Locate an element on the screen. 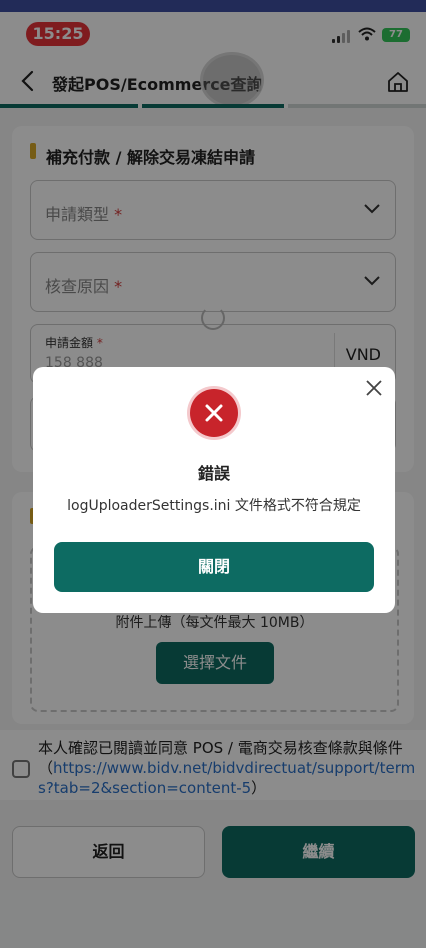 The image size is (426, 948). error-icon is located at coordinates (214, 413).